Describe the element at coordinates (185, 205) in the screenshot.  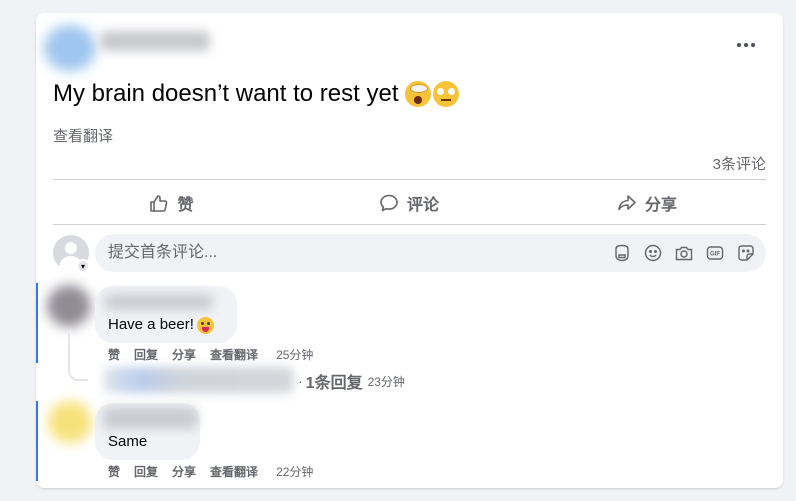
I see `like-label: 赞` at that location.